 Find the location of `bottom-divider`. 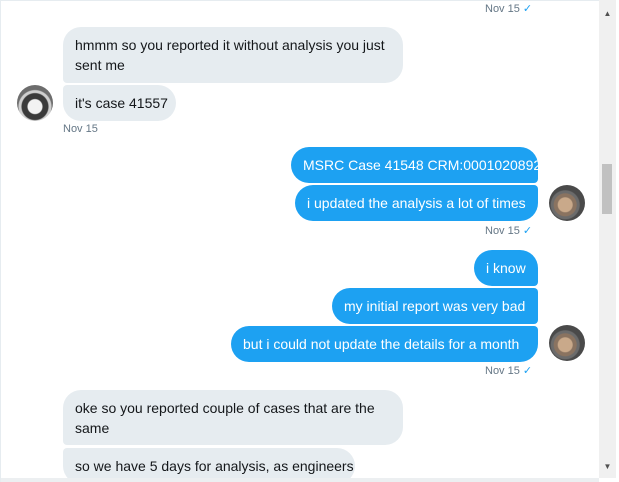

bottom-divider is located at coordinates (300, 480).